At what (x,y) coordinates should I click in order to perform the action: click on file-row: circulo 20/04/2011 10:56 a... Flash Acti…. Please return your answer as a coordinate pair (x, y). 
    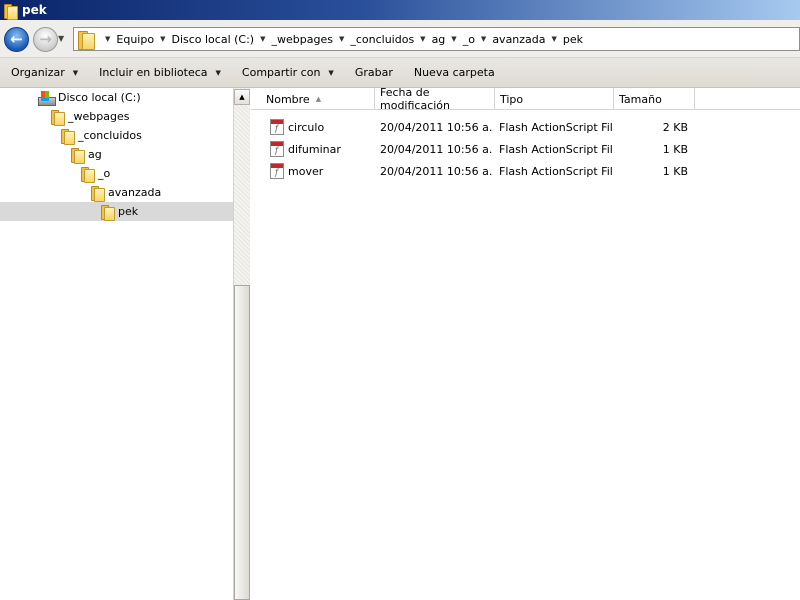
    Looking at the image, I should click on (525, 127).